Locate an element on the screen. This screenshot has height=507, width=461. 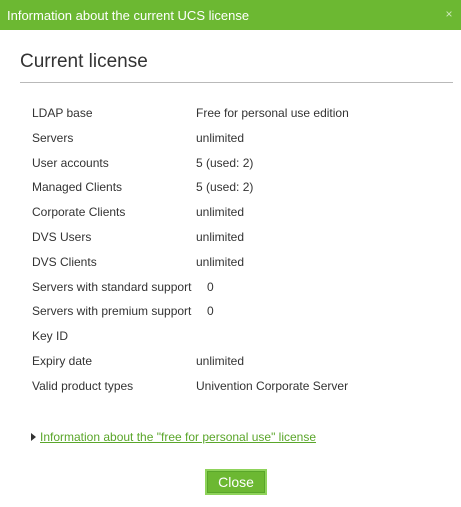
heading-divider is located at coordinates (236, 82).